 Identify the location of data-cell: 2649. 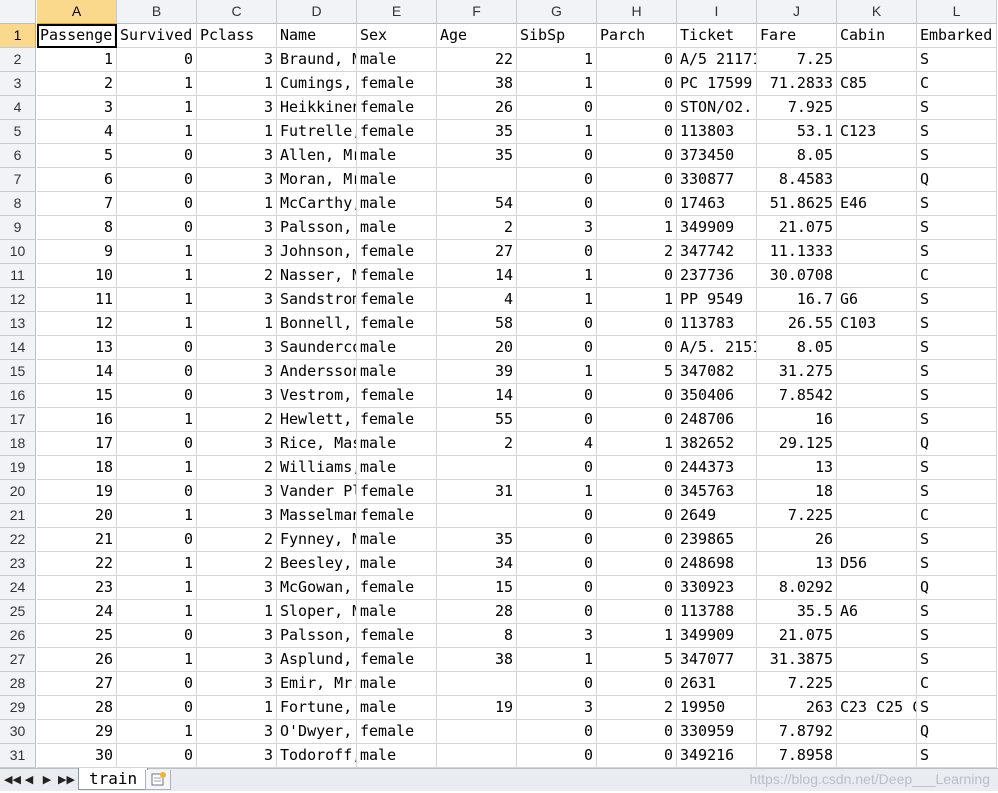
(717, 516).